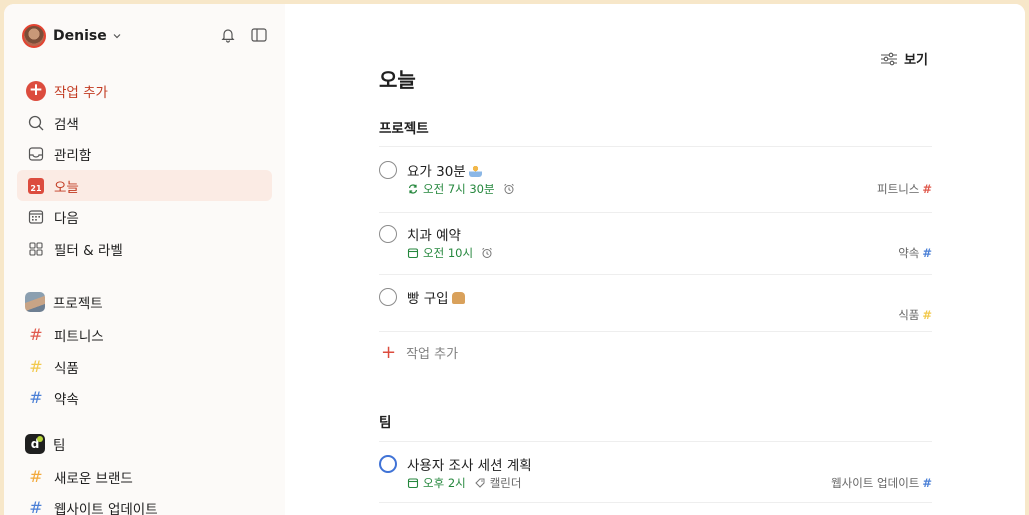 This screenshot has height=515, width=1029. I want to click on task-due-time: 오전 10시, so click(448, 253).